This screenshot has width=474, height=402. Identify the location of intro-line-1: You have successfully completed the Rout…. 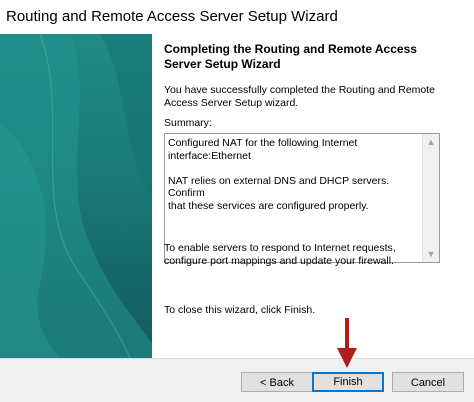
(300, 90).